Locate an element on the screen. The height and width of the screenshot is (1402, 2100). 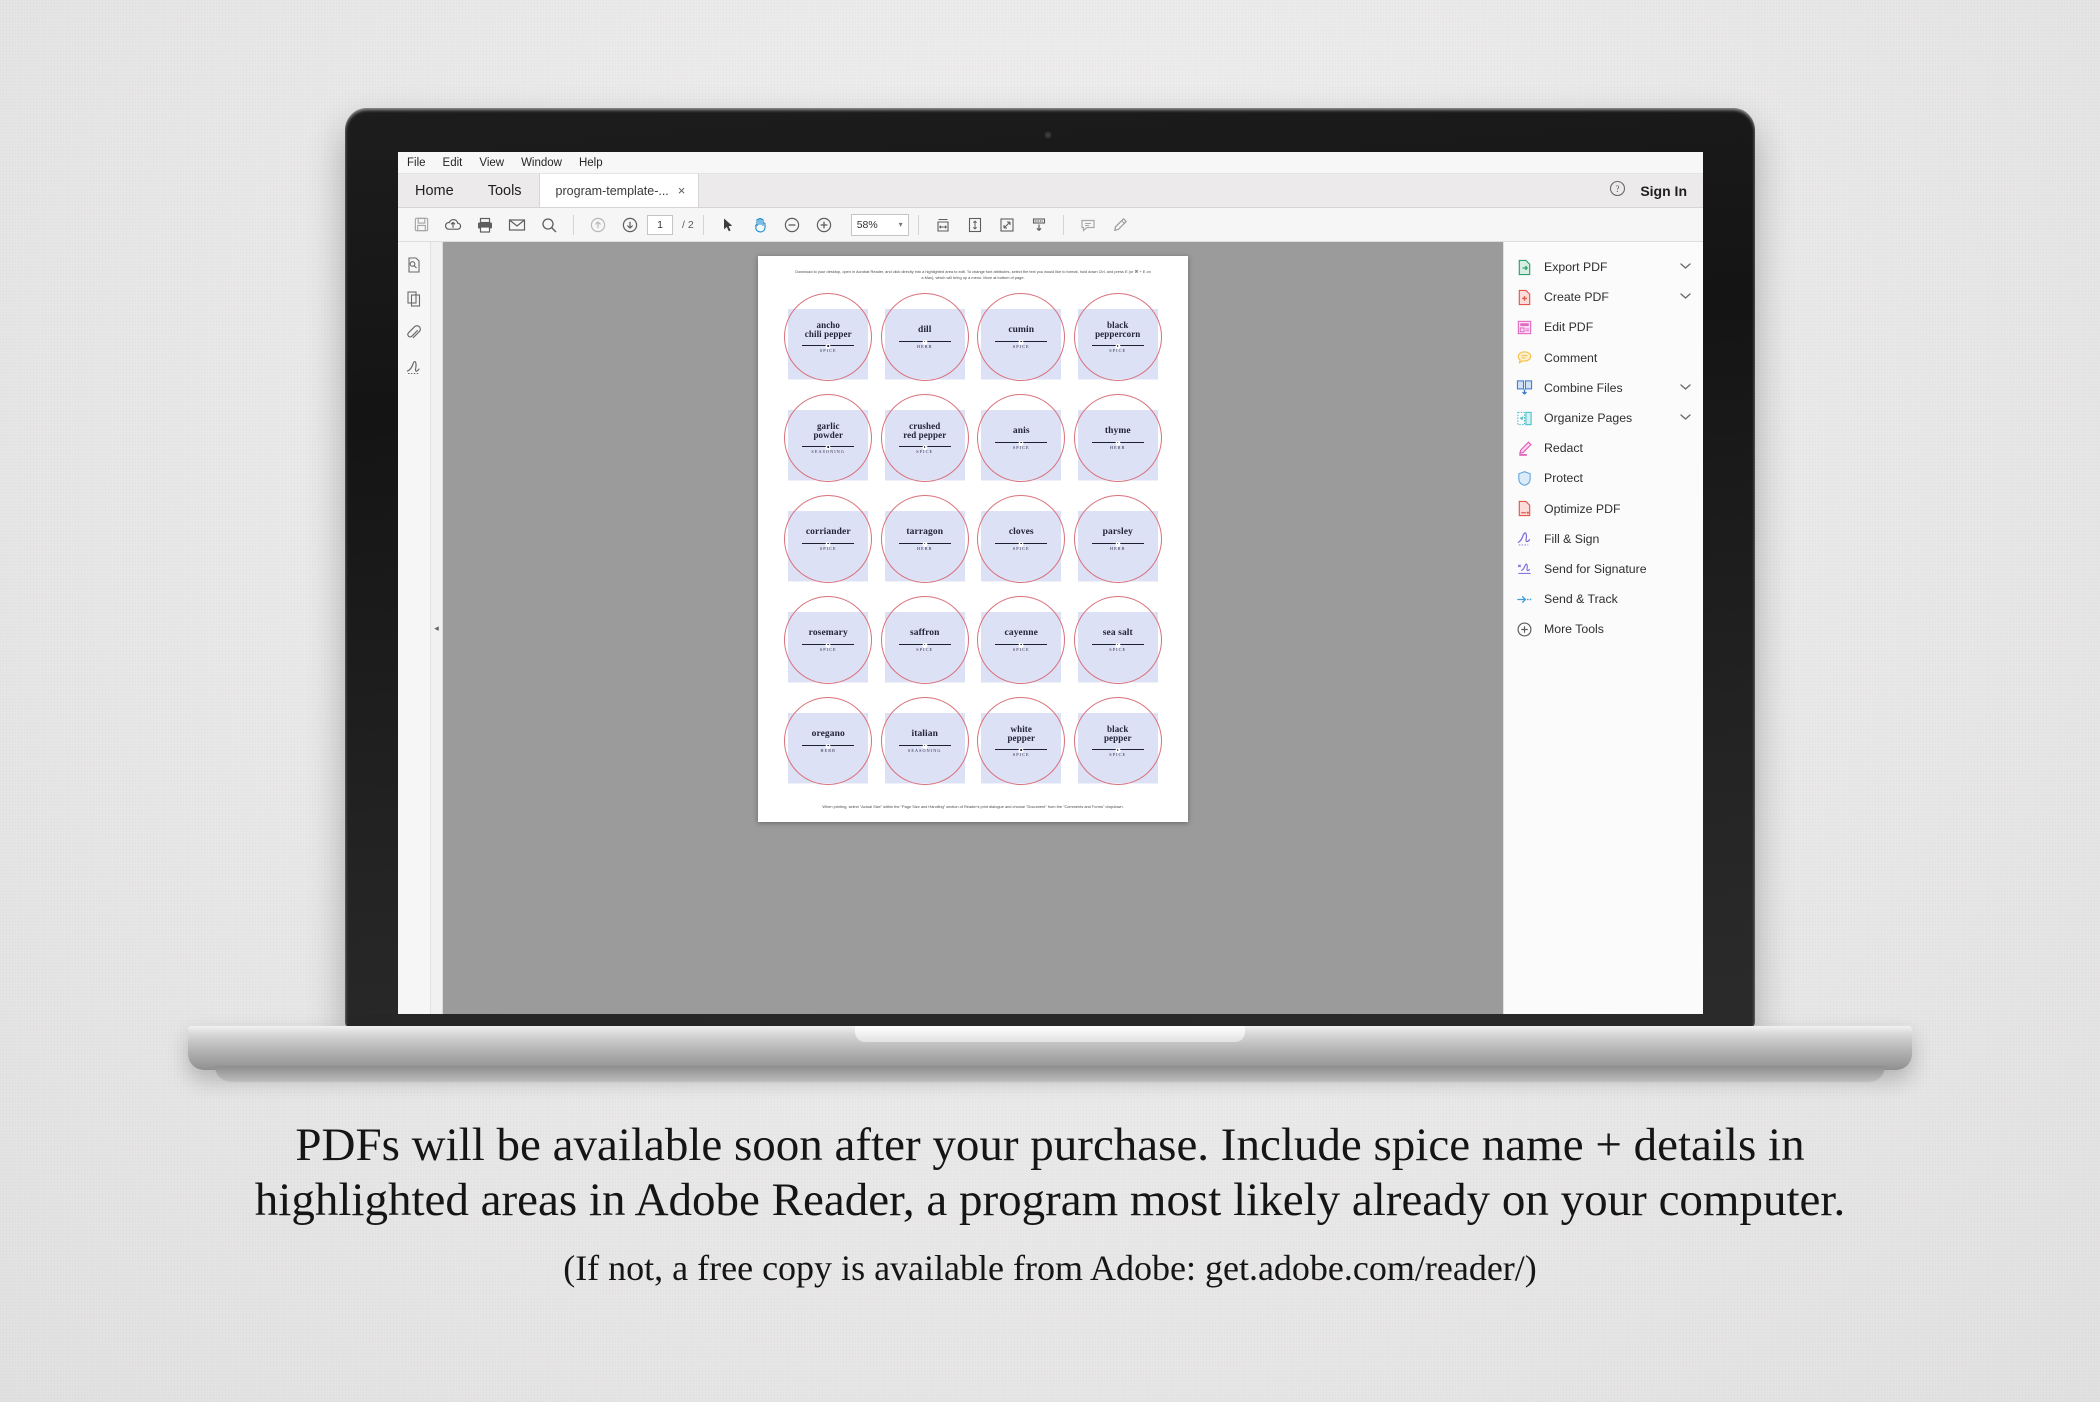
zoom-level-select: 58% ▾ is located at coordinates (879, 224).